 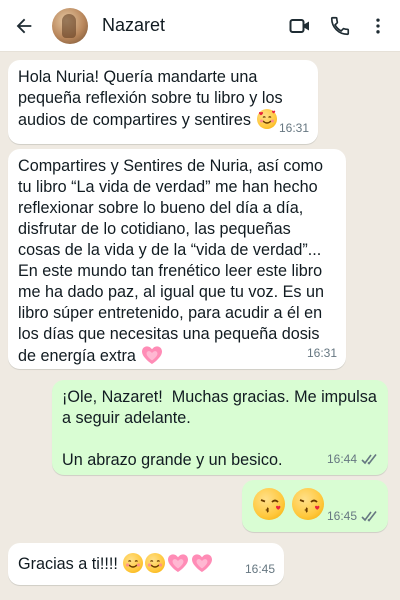 I want to click on video-call-button, so click(x=300, y=26).